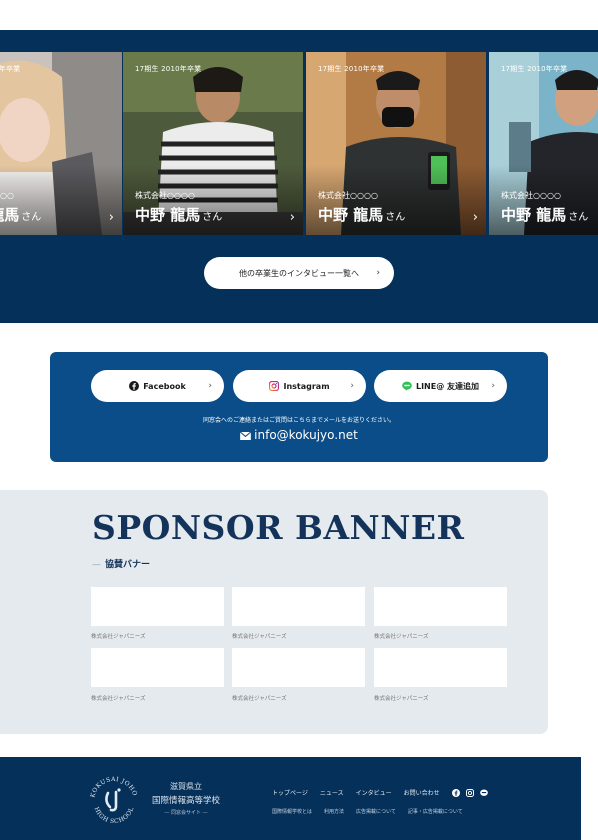 The height and width of the screenshot is (840, 598). Describe the element at coordinates (114, 801) in the screenshot. I see `school-logo: KOKUSAI JOHO HIGH SCHOOL` at that location.